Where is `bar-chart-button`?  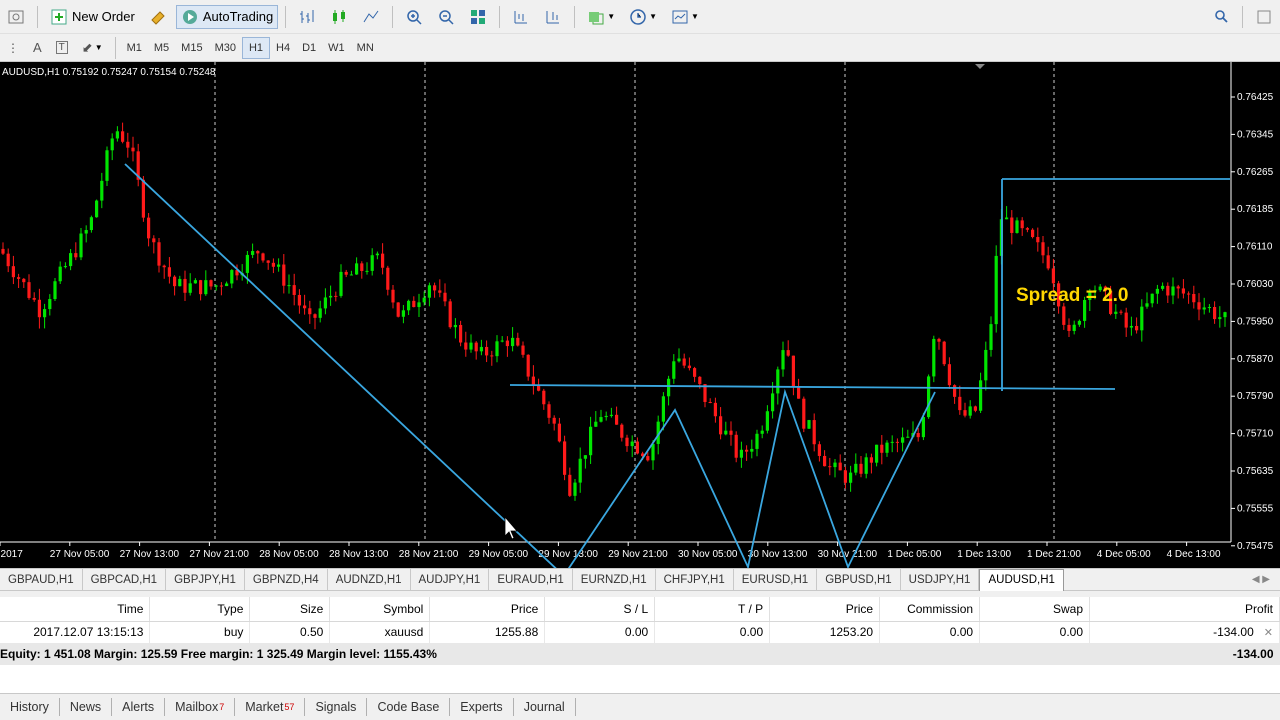 bar-chart-button is located at coordinates (307, 17).